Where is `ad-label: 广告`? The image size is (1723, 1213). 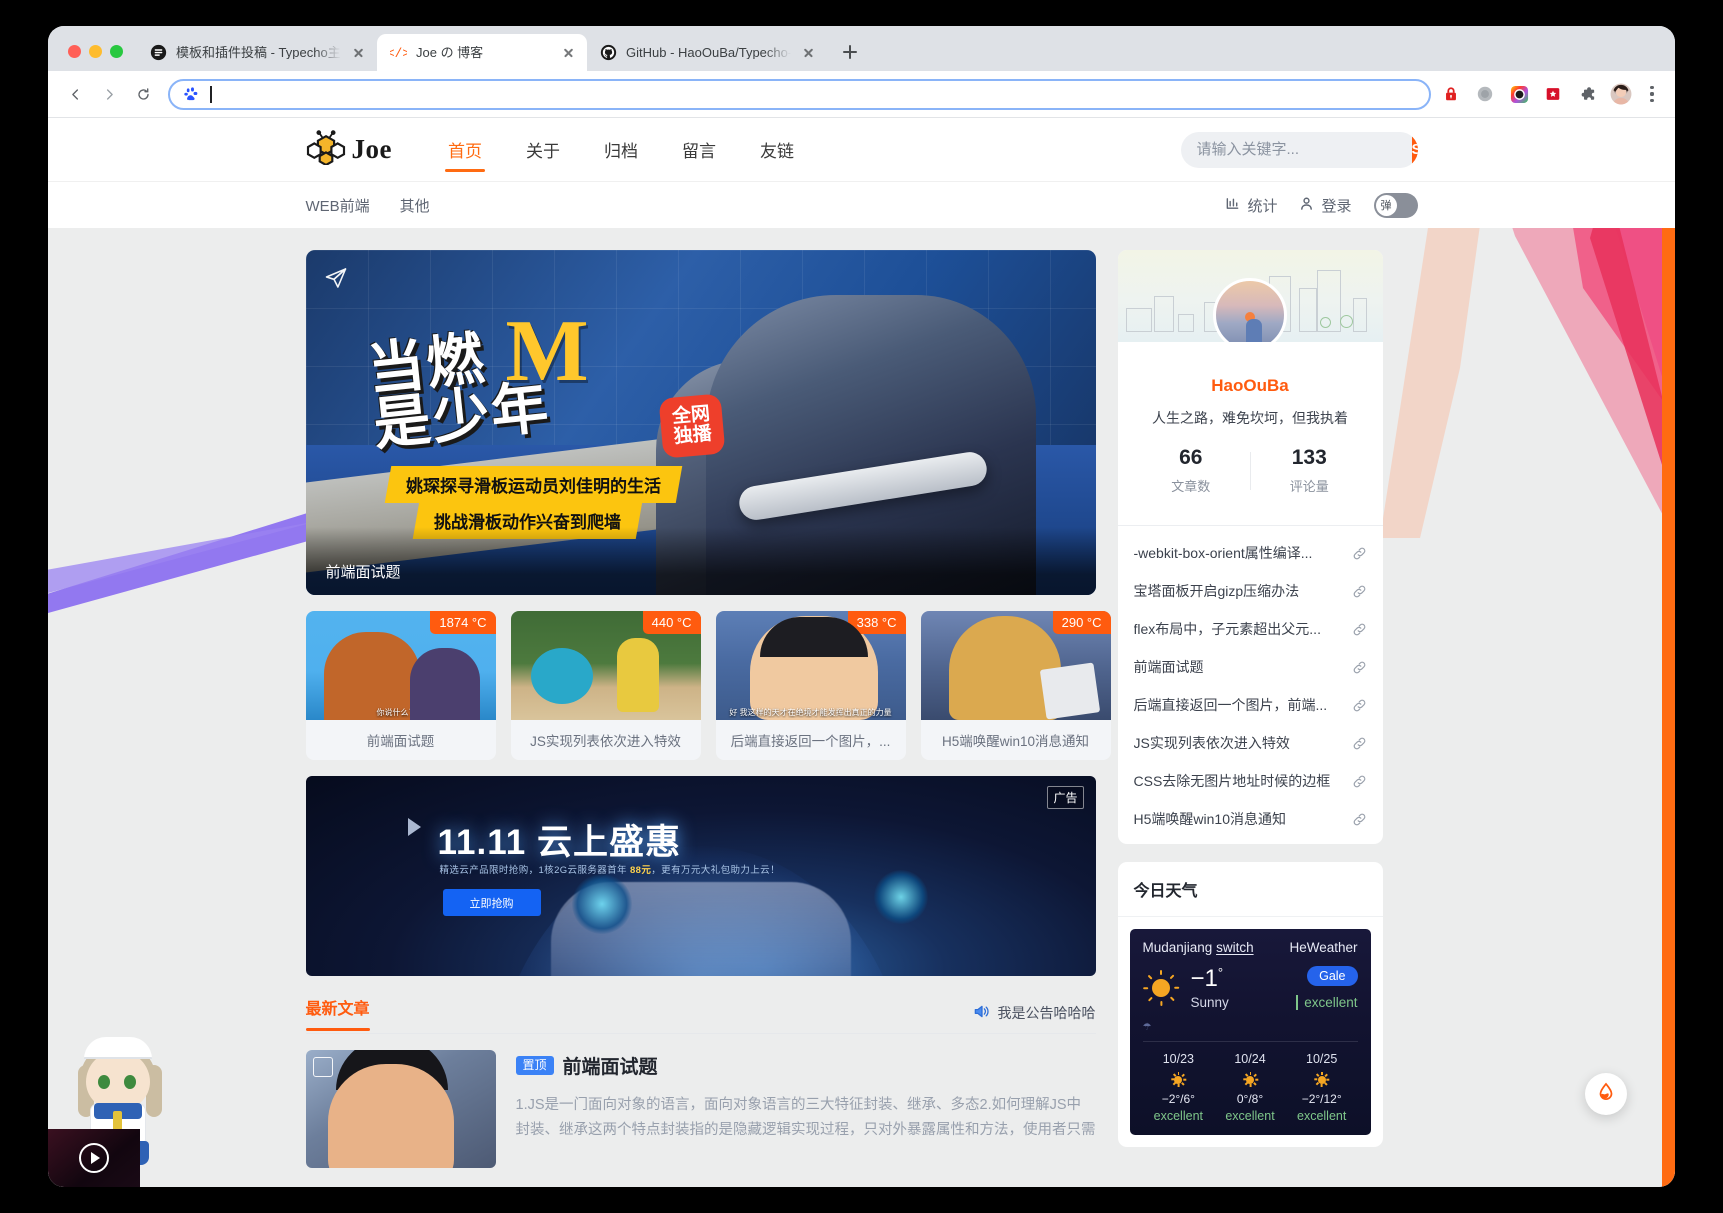
ad-label: 广告 is located at coordinates (1065, 797).